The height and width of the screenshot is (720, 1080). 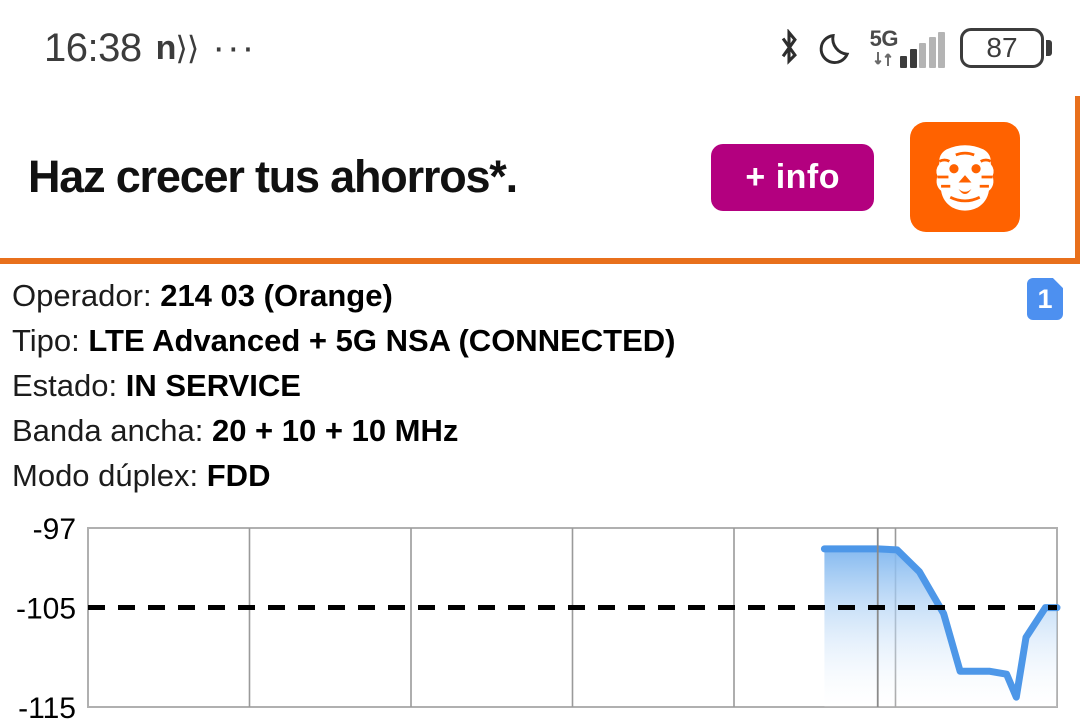 What do you see at coordinates (837, 48) in the screenshot?
I see `moon-icon` at bounding box center [837, 48].